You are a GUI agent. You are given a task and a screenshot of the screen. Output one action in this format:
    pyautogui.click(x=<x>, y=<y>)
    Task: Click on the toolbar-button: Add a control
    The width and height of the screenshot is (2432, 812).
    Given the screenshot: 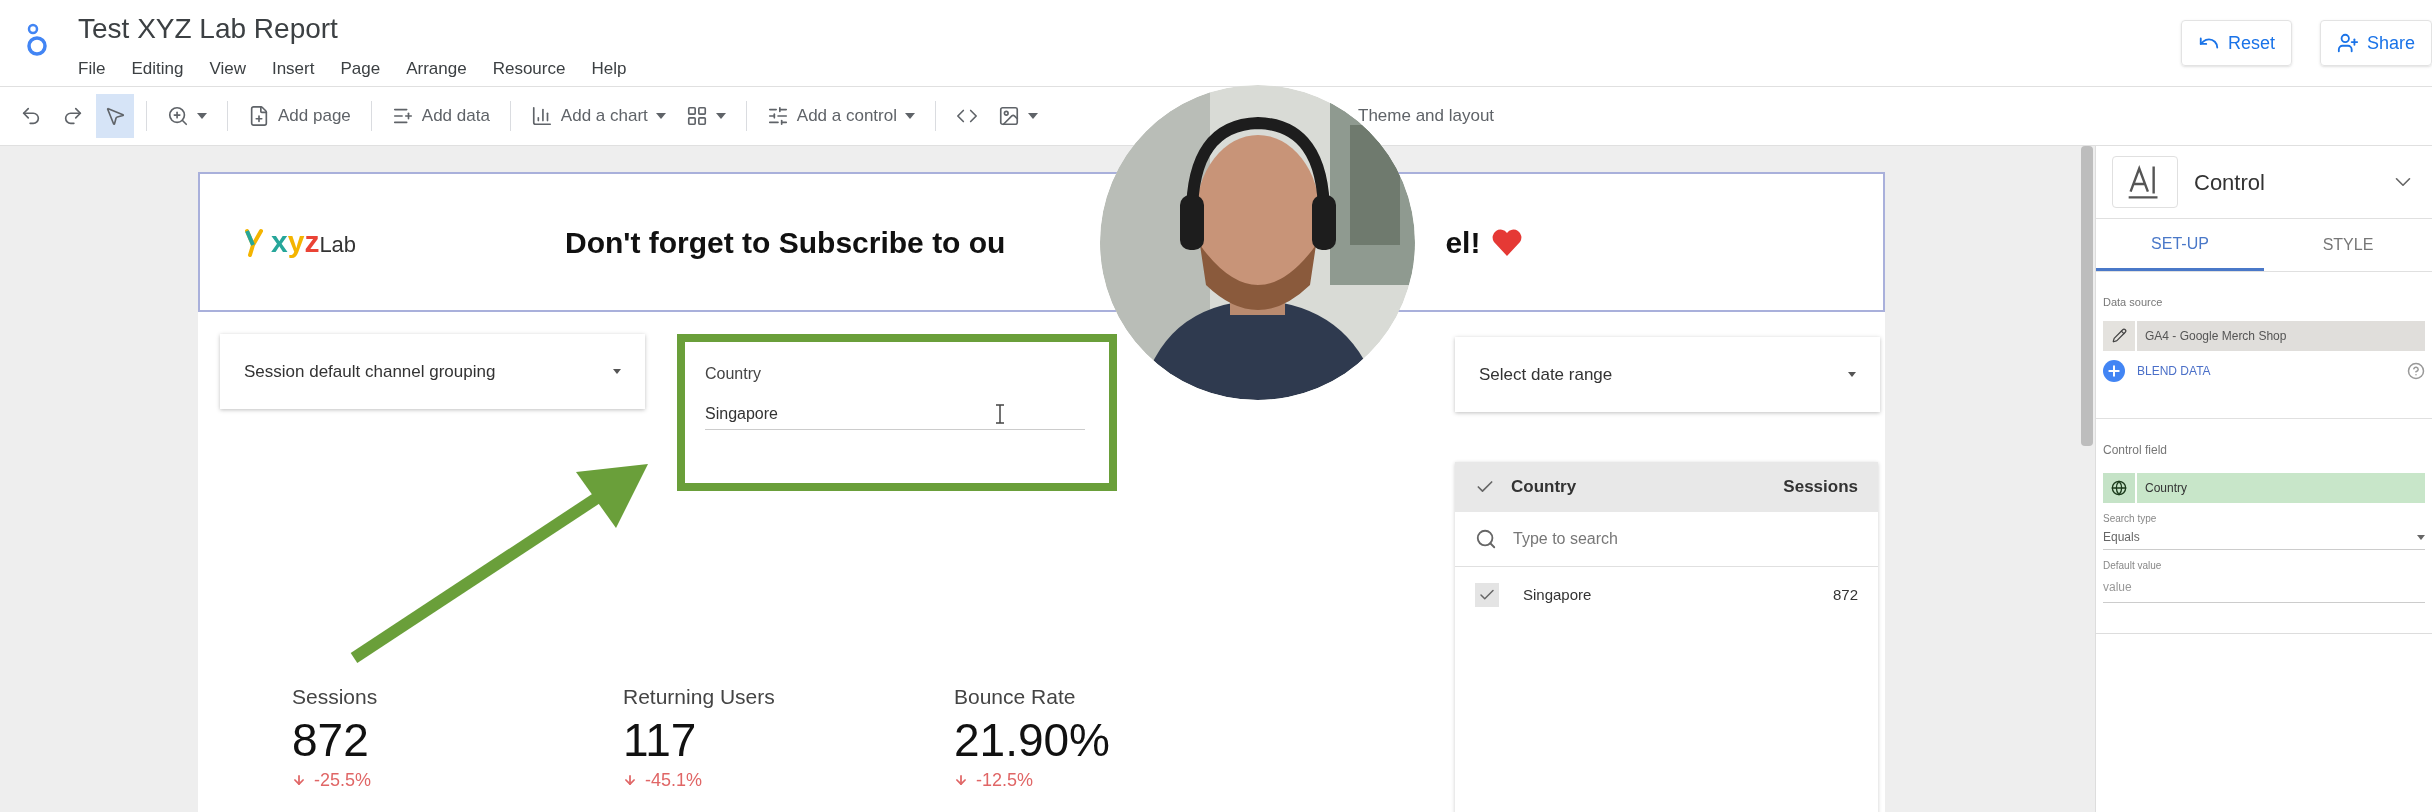 What is the action you would take?
    pyautogui.click(x=840, y=116)
    